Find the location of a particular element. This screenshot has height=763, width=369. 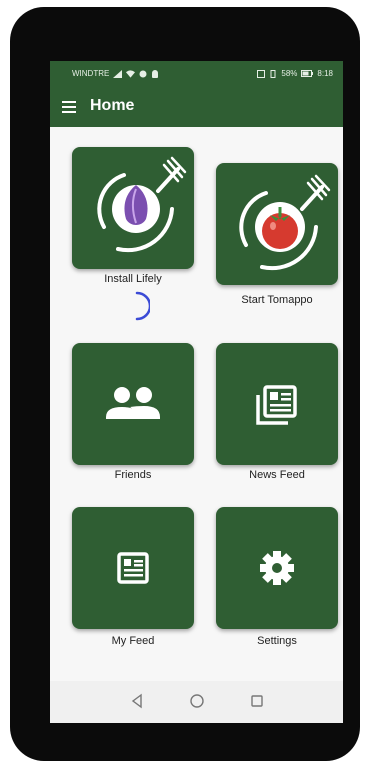

install-lifely-label: Install Lifely is located at coordinates (133, 279).